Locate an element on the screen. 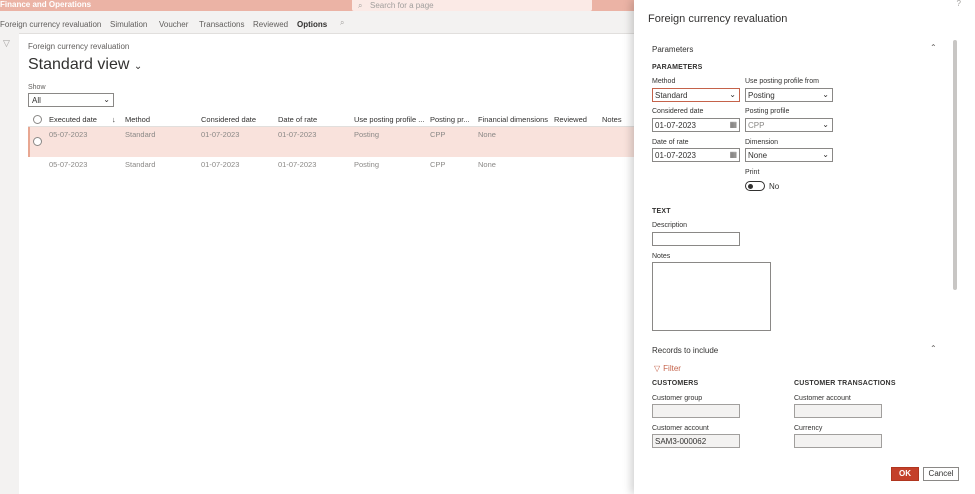 This screenshot has height=494, width=975. customer-account-field: SAM3-000062 is located at coordinates (696, 441).